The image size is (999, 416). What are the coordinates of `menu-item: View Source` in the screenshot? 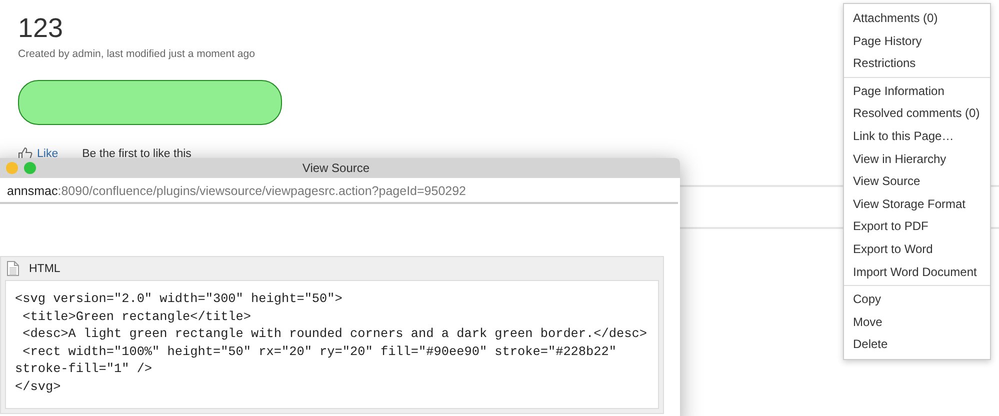 It's located at (917, 181).